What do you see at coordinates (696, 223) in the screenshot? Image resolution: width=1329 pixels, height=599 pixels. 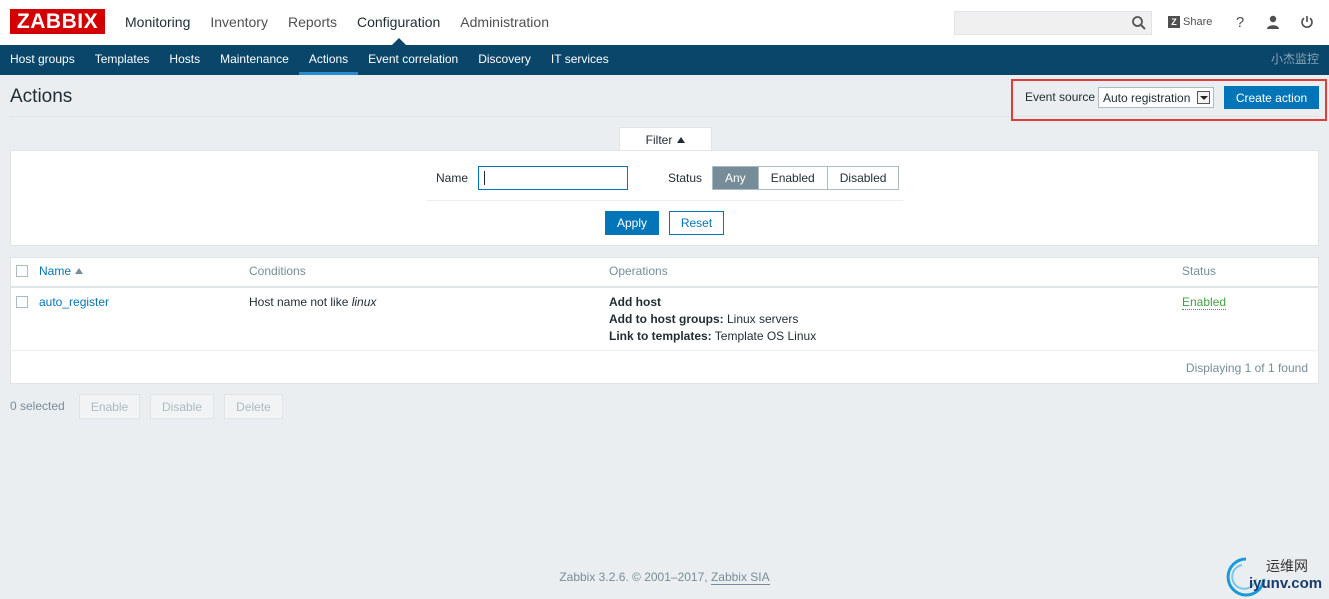 I see `reset-button: Reset` at bounding box center [696, 223].